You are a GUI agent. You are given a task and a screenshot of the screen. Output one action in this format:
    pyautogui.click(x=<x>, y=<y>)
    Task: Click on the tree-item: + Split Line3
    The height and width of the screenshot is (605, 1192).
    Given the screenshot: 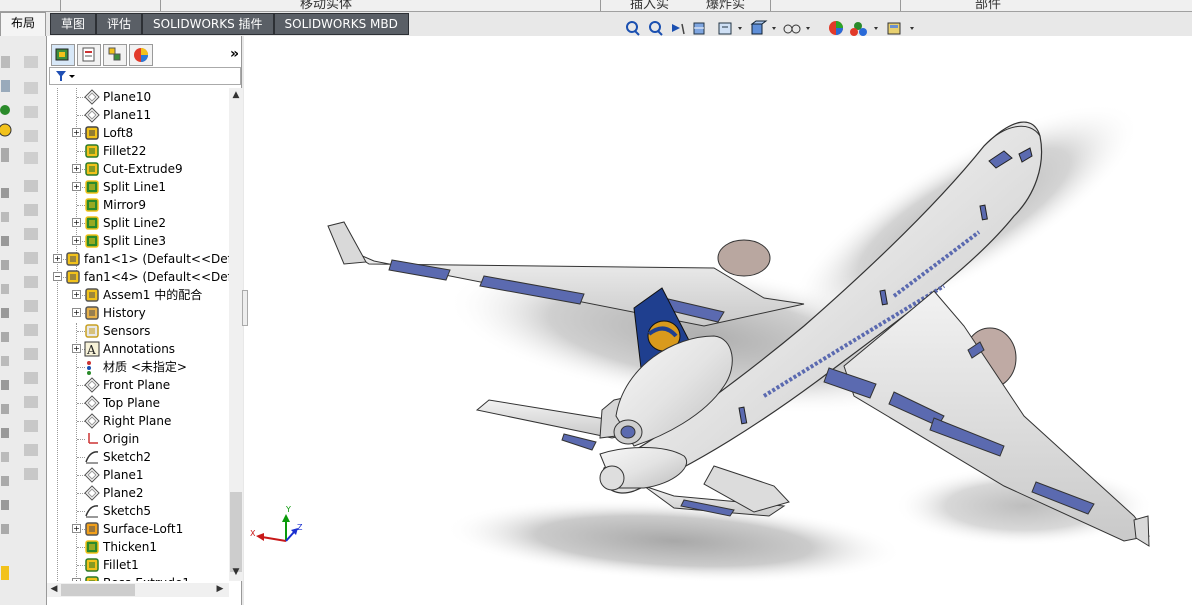 What is the action you would take?
    pyautogui.click(x=138, y=241)
    